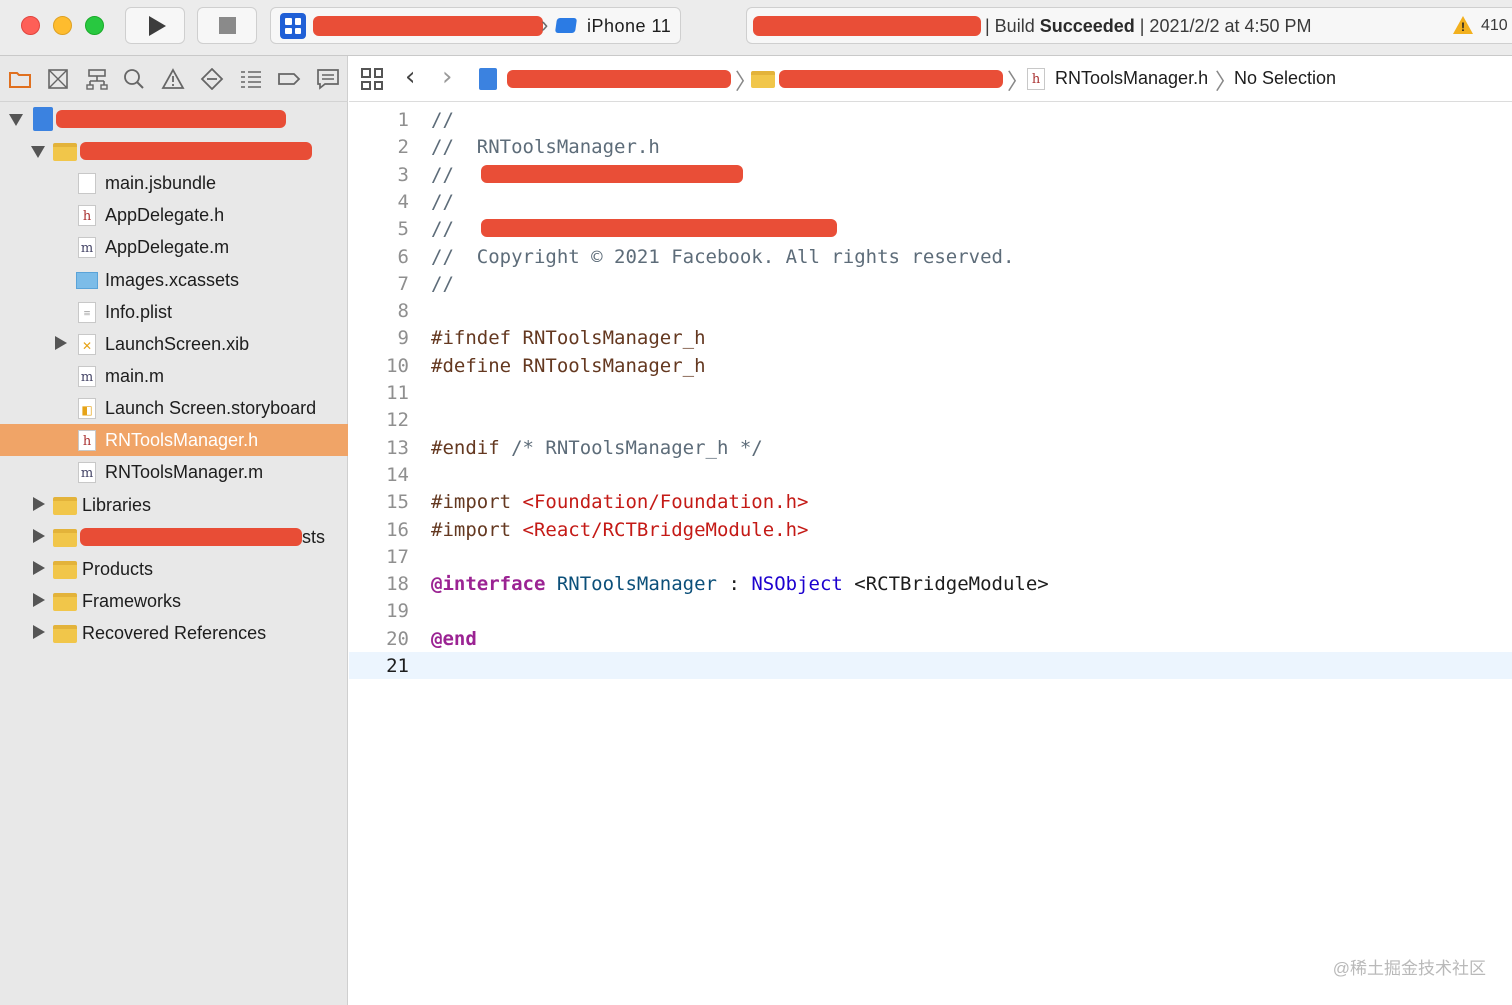  Describe the element at coordinates (212, 79) in the screenshot. I see `test-icon` at that location.